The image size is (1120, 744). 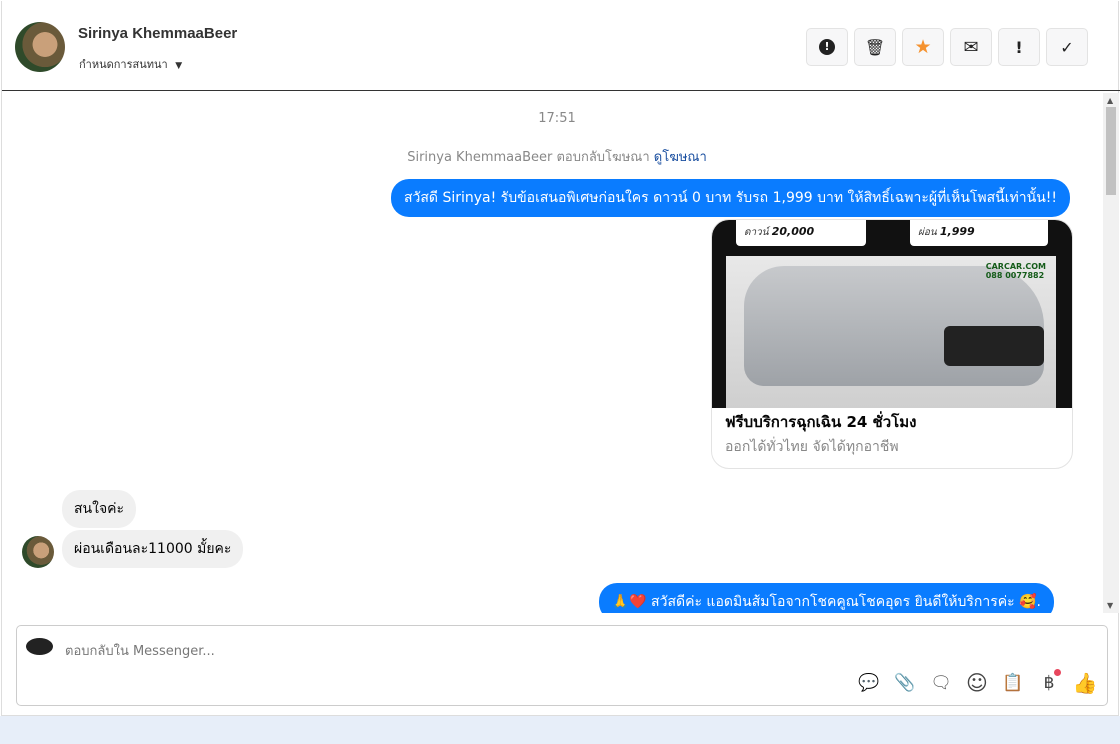 I want to click on envelope-icon: ✉, so click(x=971, y=47).